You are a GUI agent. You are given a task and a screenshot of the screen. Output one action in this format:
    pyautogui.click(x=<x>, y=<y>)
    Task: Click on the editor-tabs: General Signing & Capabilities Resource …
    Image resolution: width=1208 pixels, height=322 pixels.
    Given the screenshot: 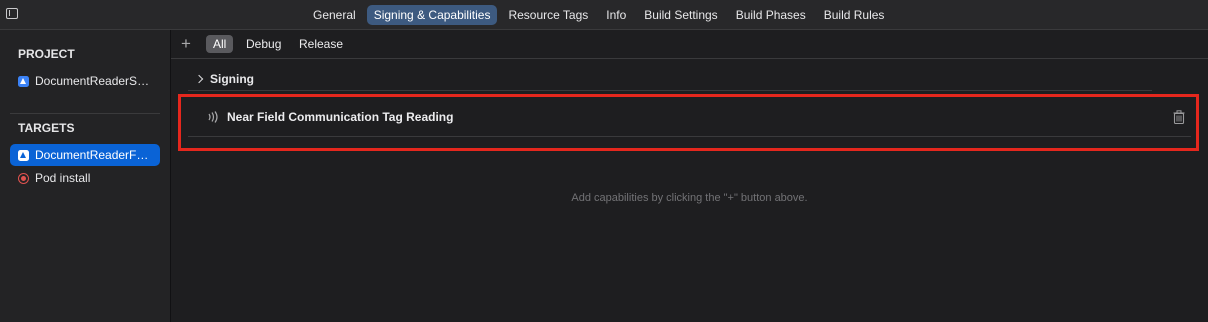 What is the action you would take?
    pyautogui.click(x=598, y=15)
    